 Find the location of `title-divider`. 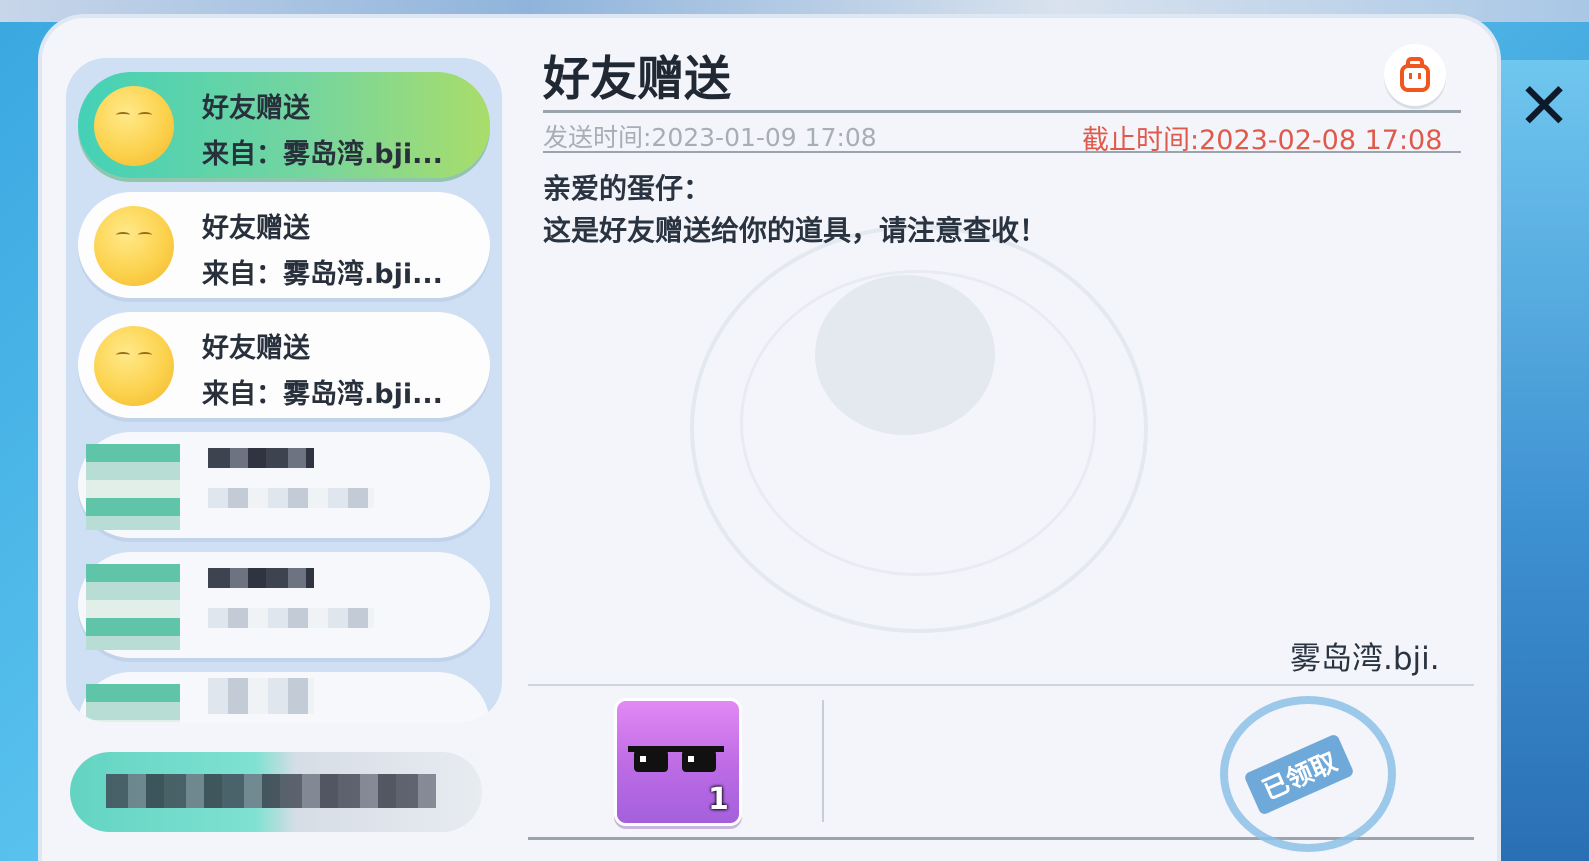

title-divider is located at coordinates (1002, 111).